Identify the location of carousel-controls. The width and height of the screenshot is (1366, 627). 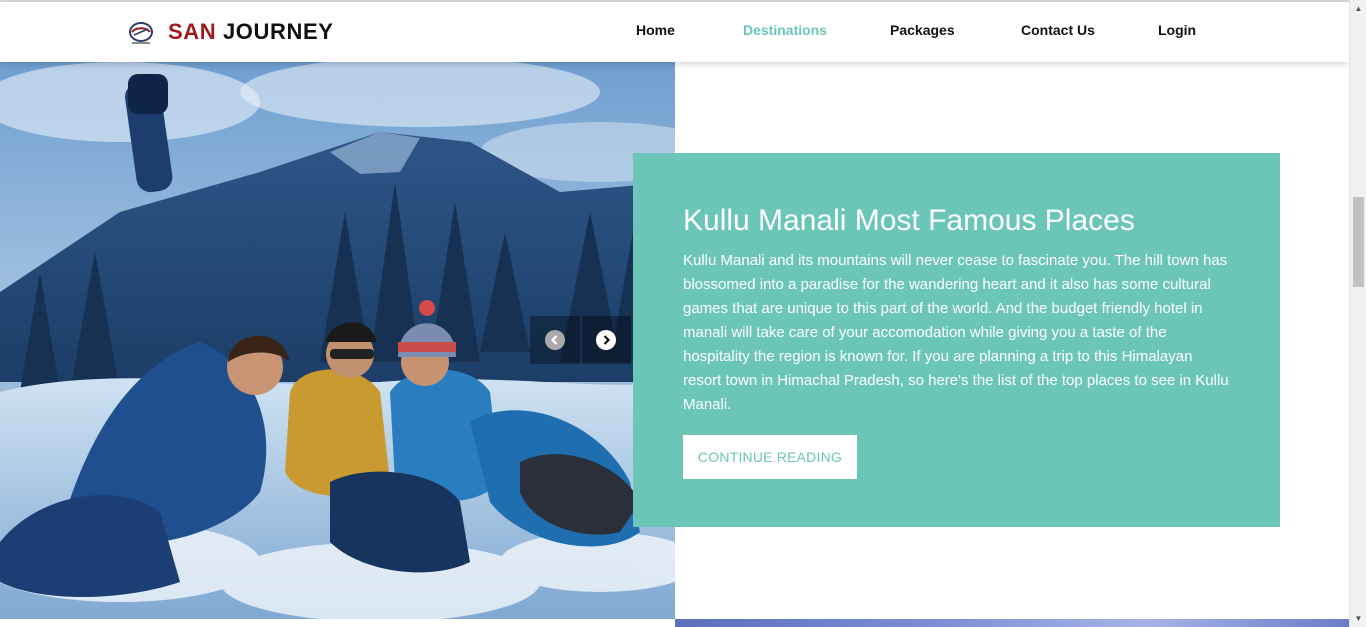
(581, 340).